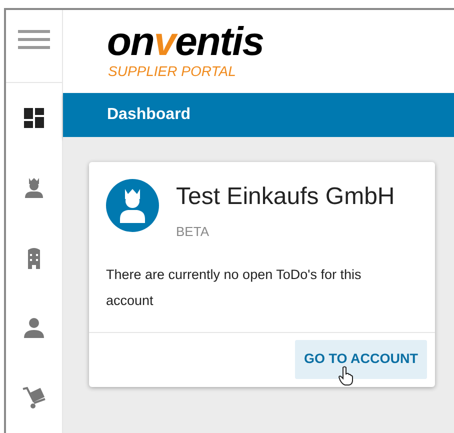 The width and height of the screenshot is (454, 433). I want to click on logo-wordmark: onventis, so click(185, 42).